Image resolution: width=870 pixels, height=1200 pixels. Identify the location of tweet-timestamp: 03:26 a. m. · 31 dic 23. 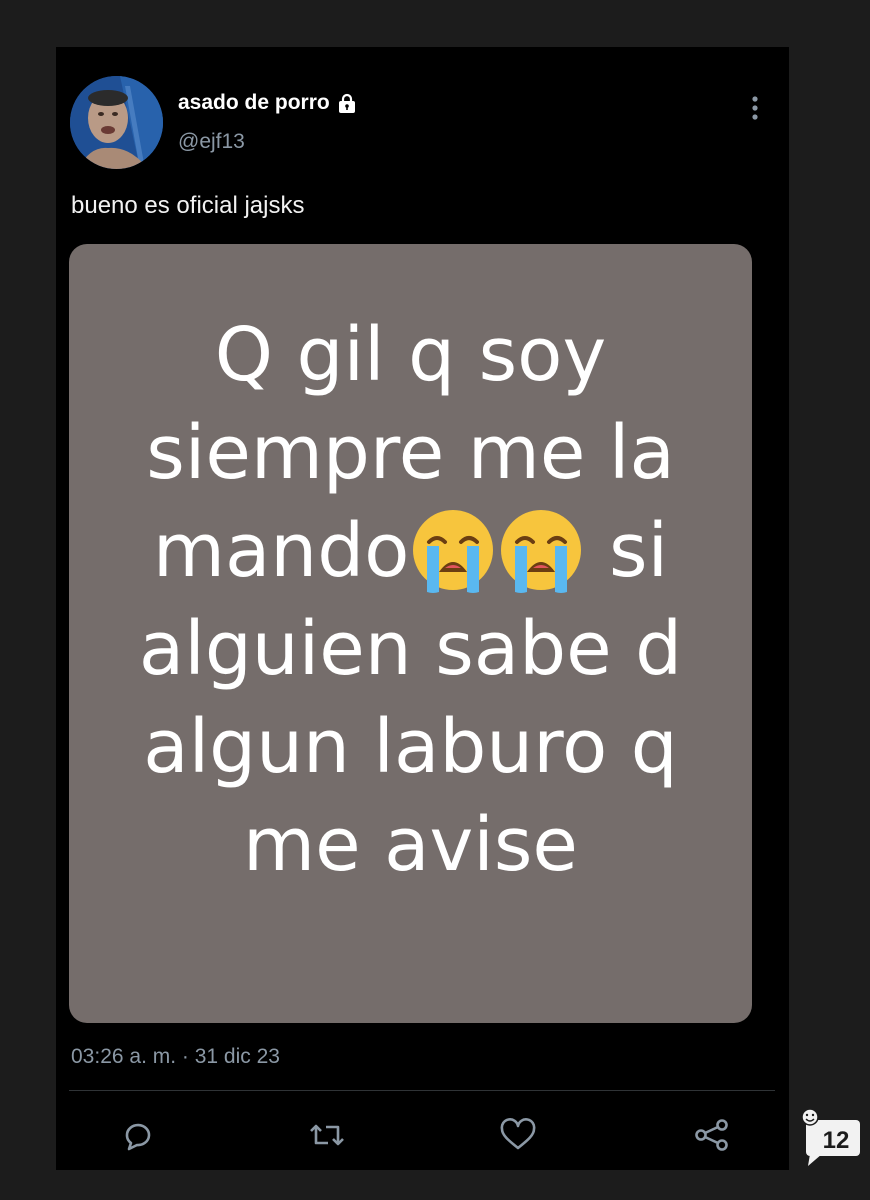
(175, 1057).